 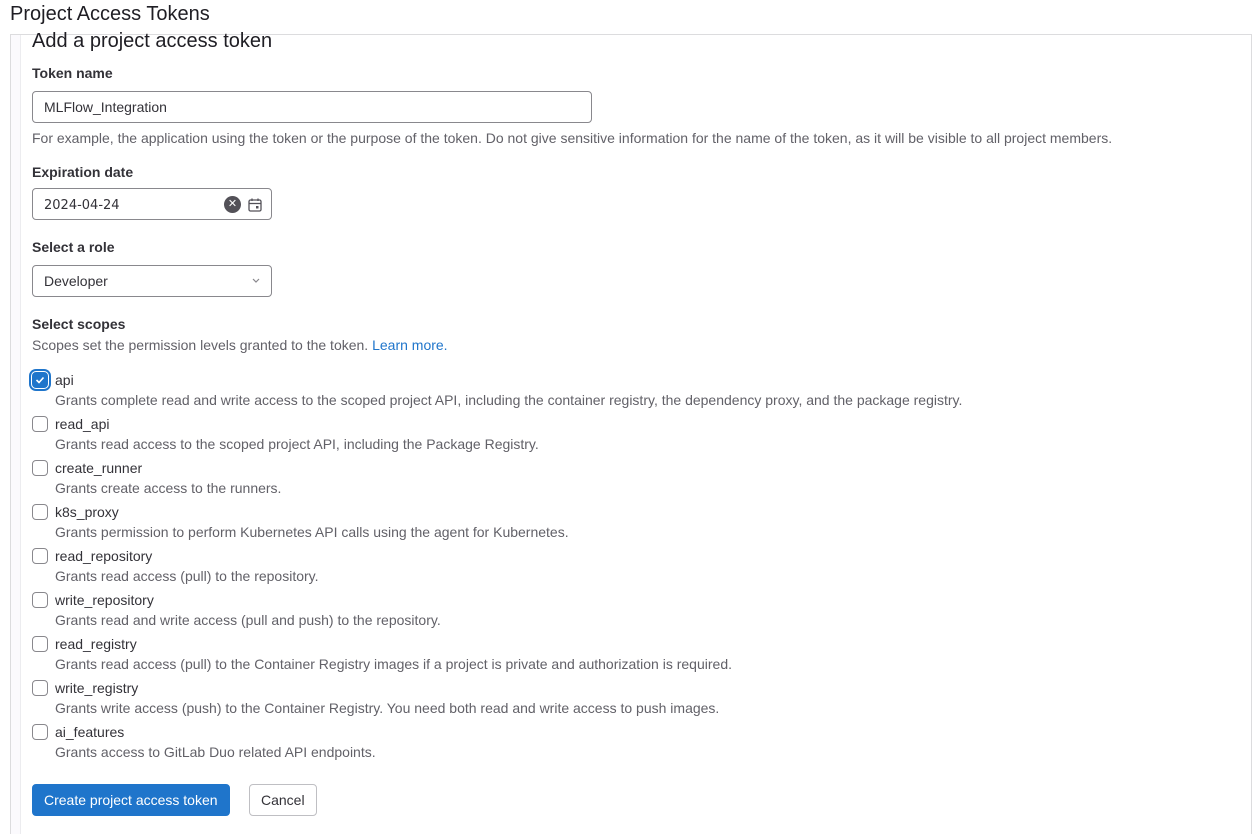 What do you see at coordinates (83, 172) in the screenshot?
I see `expiration-date-label: Expiration date` at bounding box center [83, 172].